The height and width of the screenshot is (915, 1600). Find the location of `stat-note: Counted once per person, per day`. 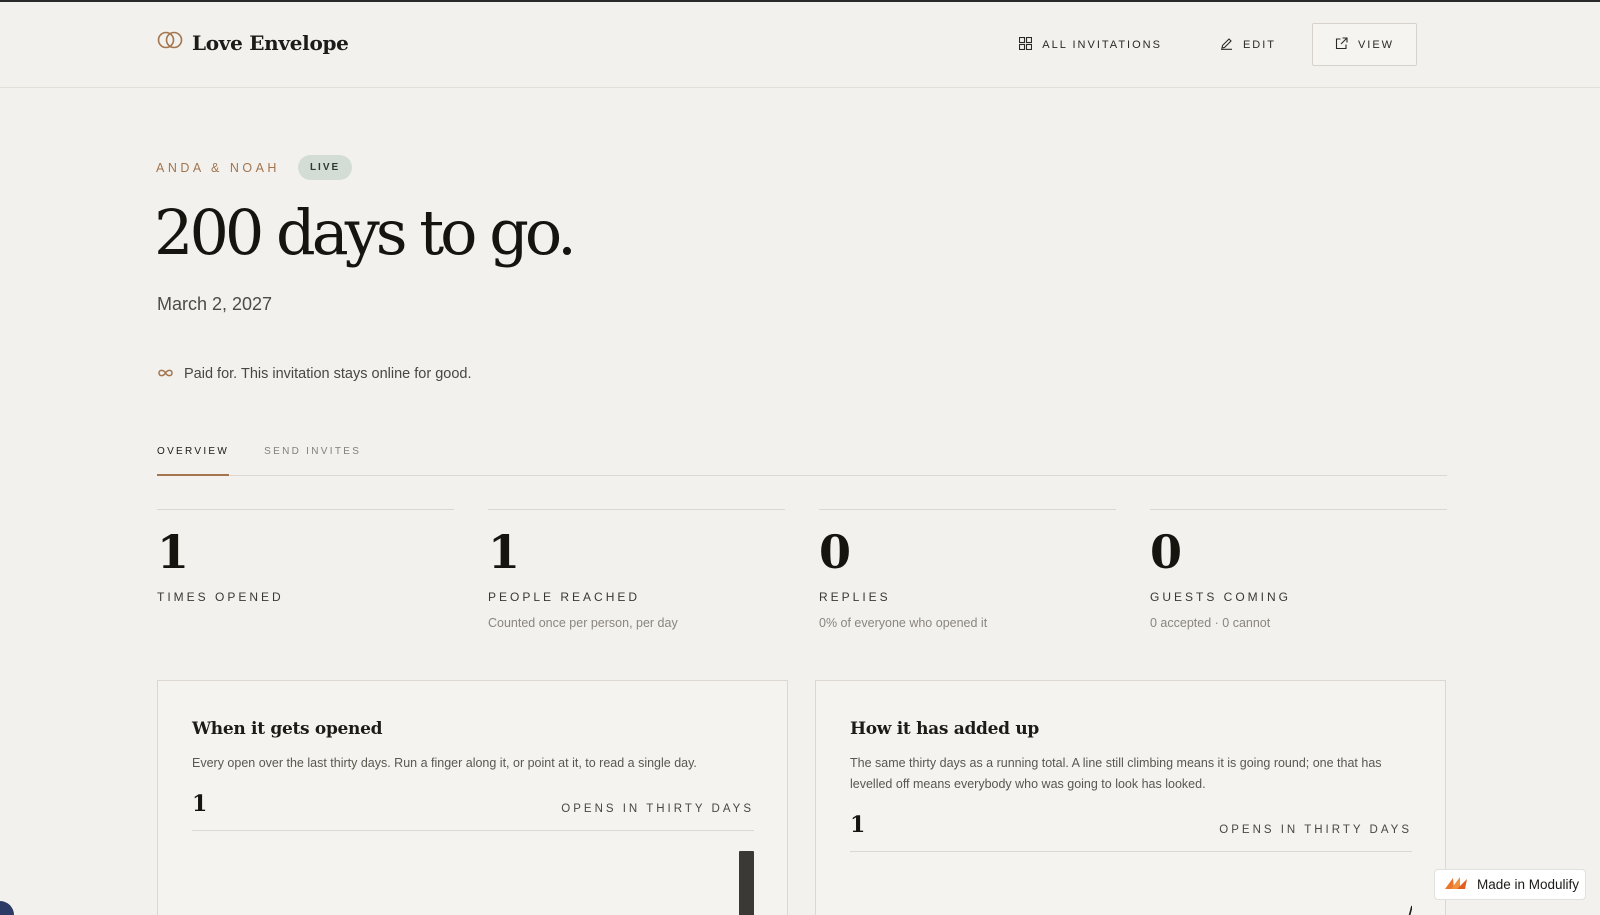

stat-note: Counted once per person, per day is located at coordinates (583, 623).